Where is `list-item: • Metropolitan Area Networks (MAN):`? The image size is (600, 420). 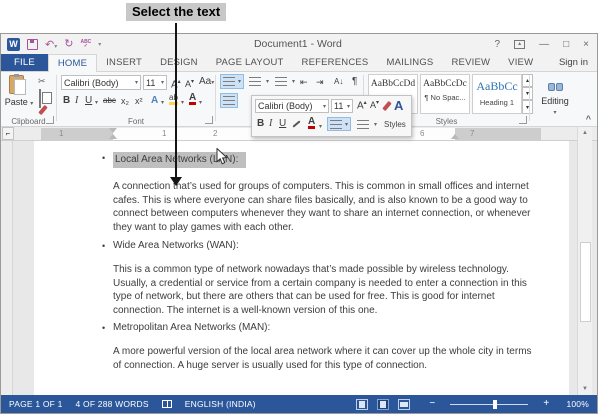
list-item: • Metropolitan Area Networks (MAN): is located at coordinates (319, 327).